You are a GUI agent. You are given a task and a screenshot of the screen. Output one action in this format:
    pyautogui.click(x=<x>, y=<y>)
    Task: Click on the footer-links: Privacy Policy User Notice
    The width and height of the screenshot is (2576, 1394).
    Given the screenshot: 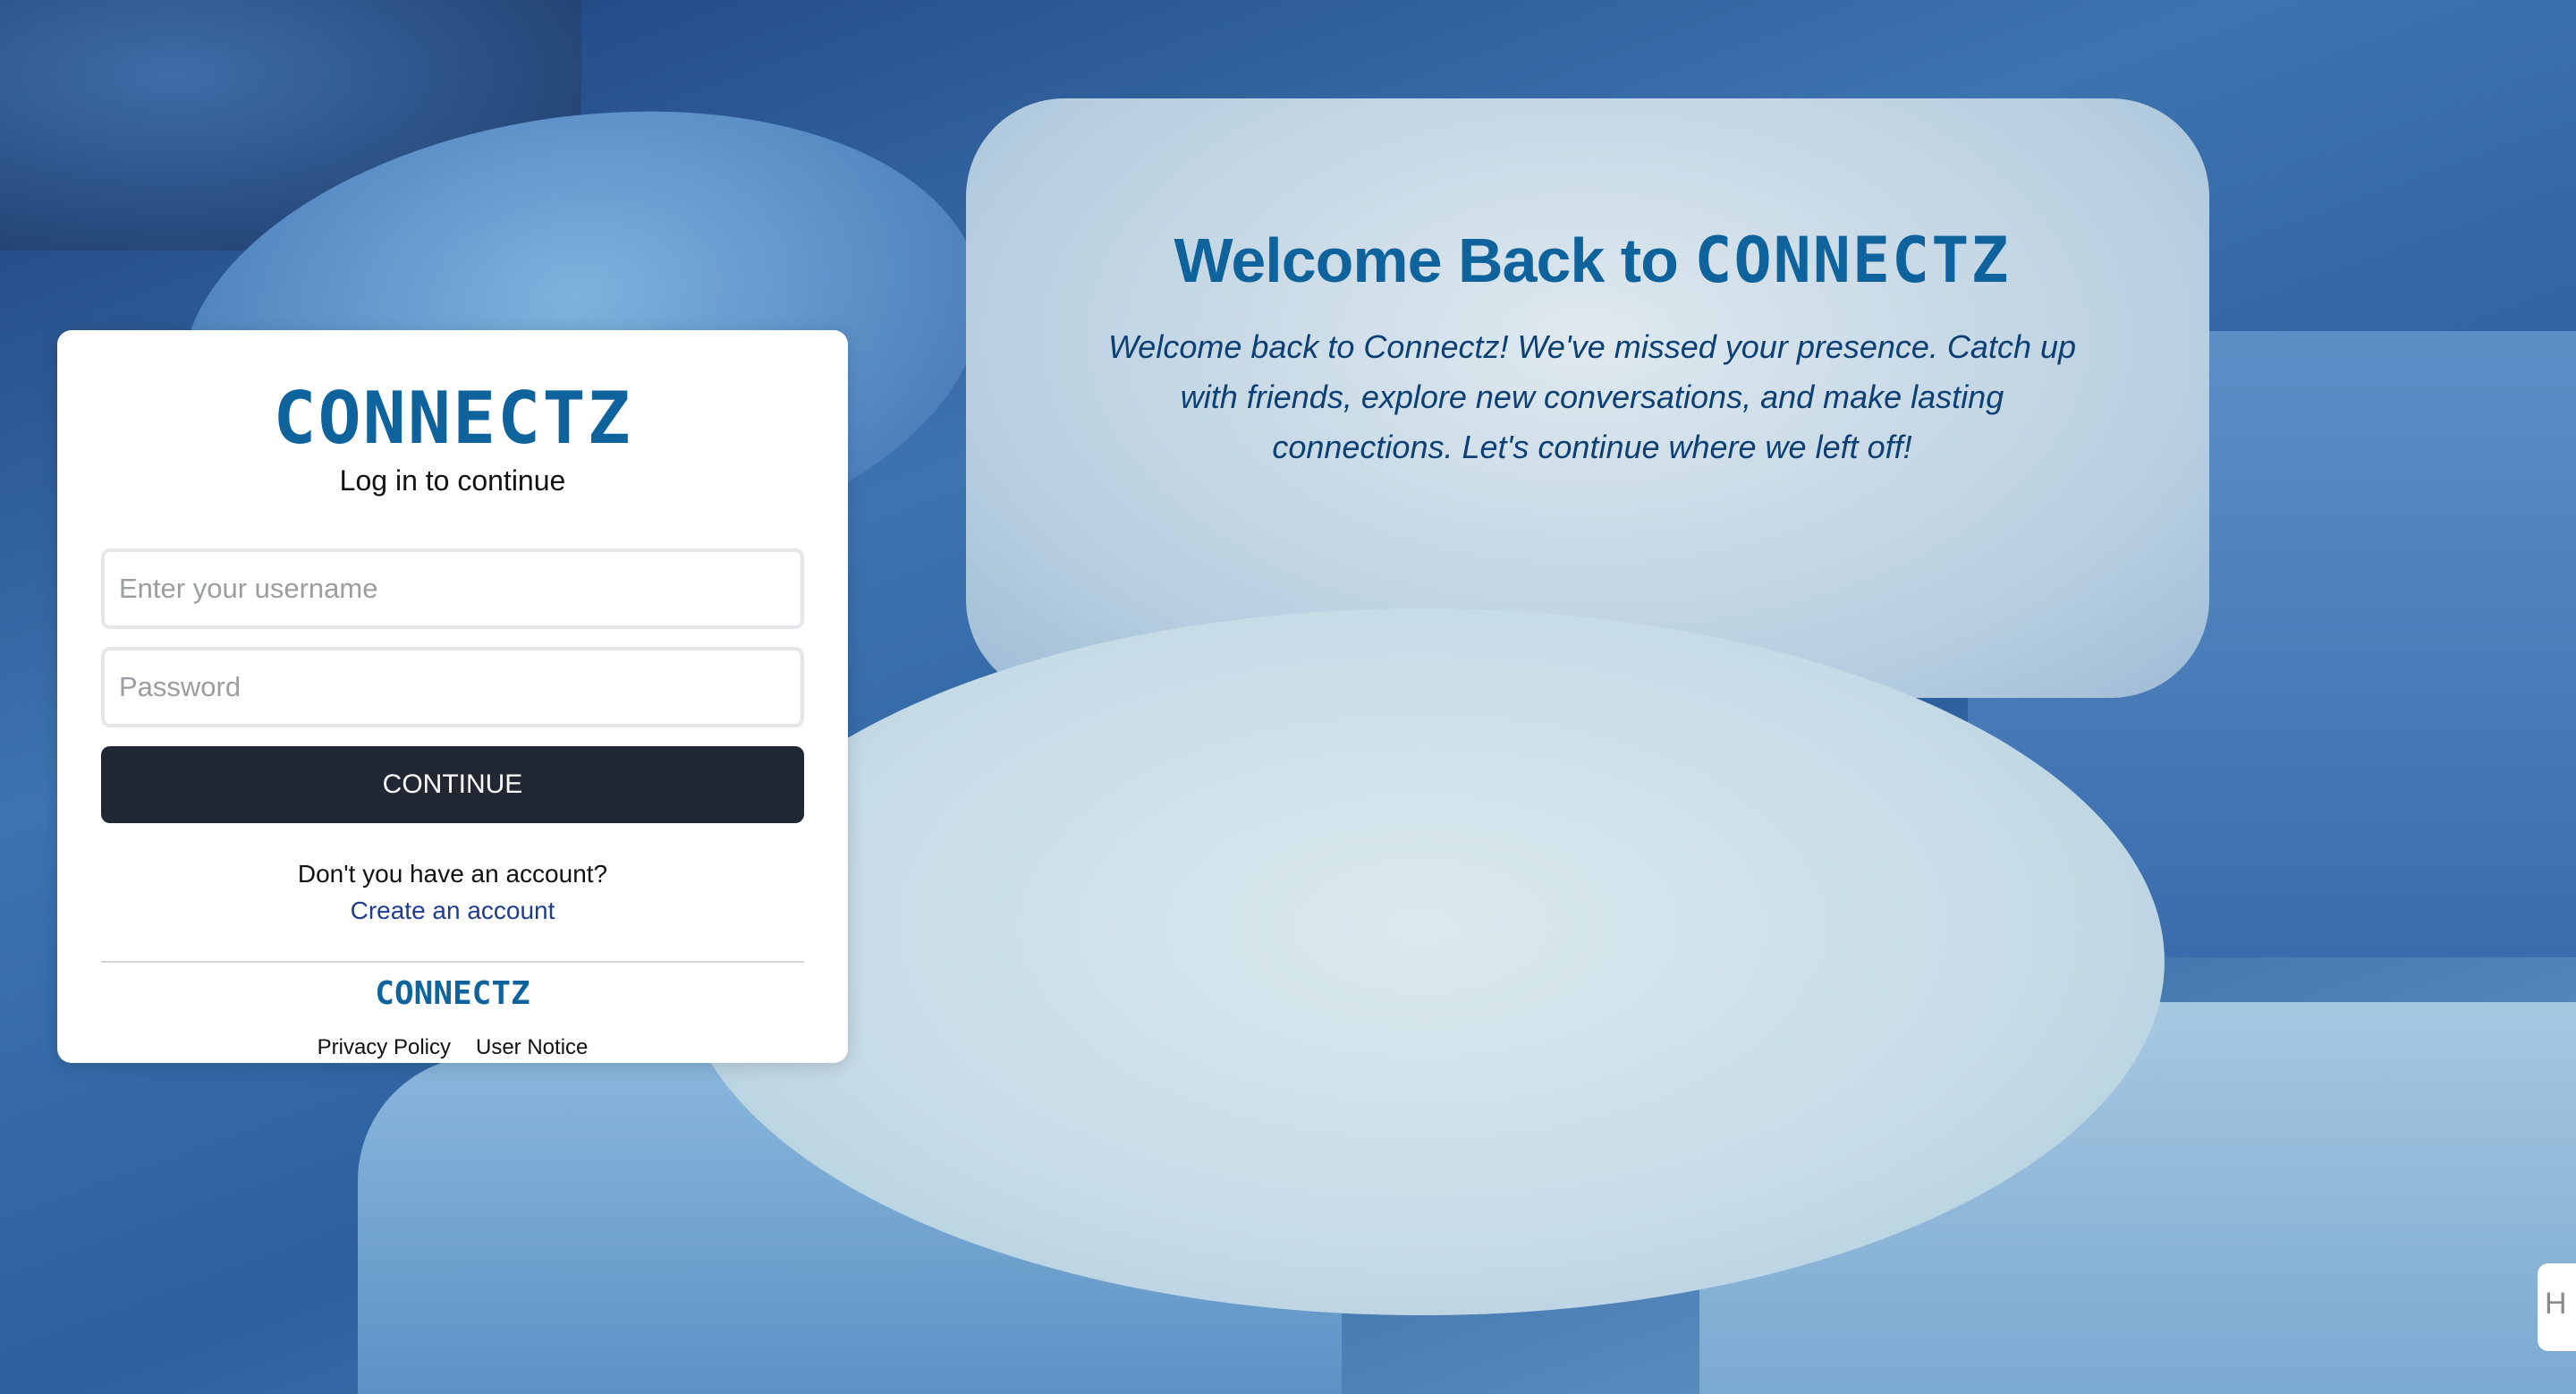 What is the action you would take?
    pyautogui.click(x=452, y=1047)
    